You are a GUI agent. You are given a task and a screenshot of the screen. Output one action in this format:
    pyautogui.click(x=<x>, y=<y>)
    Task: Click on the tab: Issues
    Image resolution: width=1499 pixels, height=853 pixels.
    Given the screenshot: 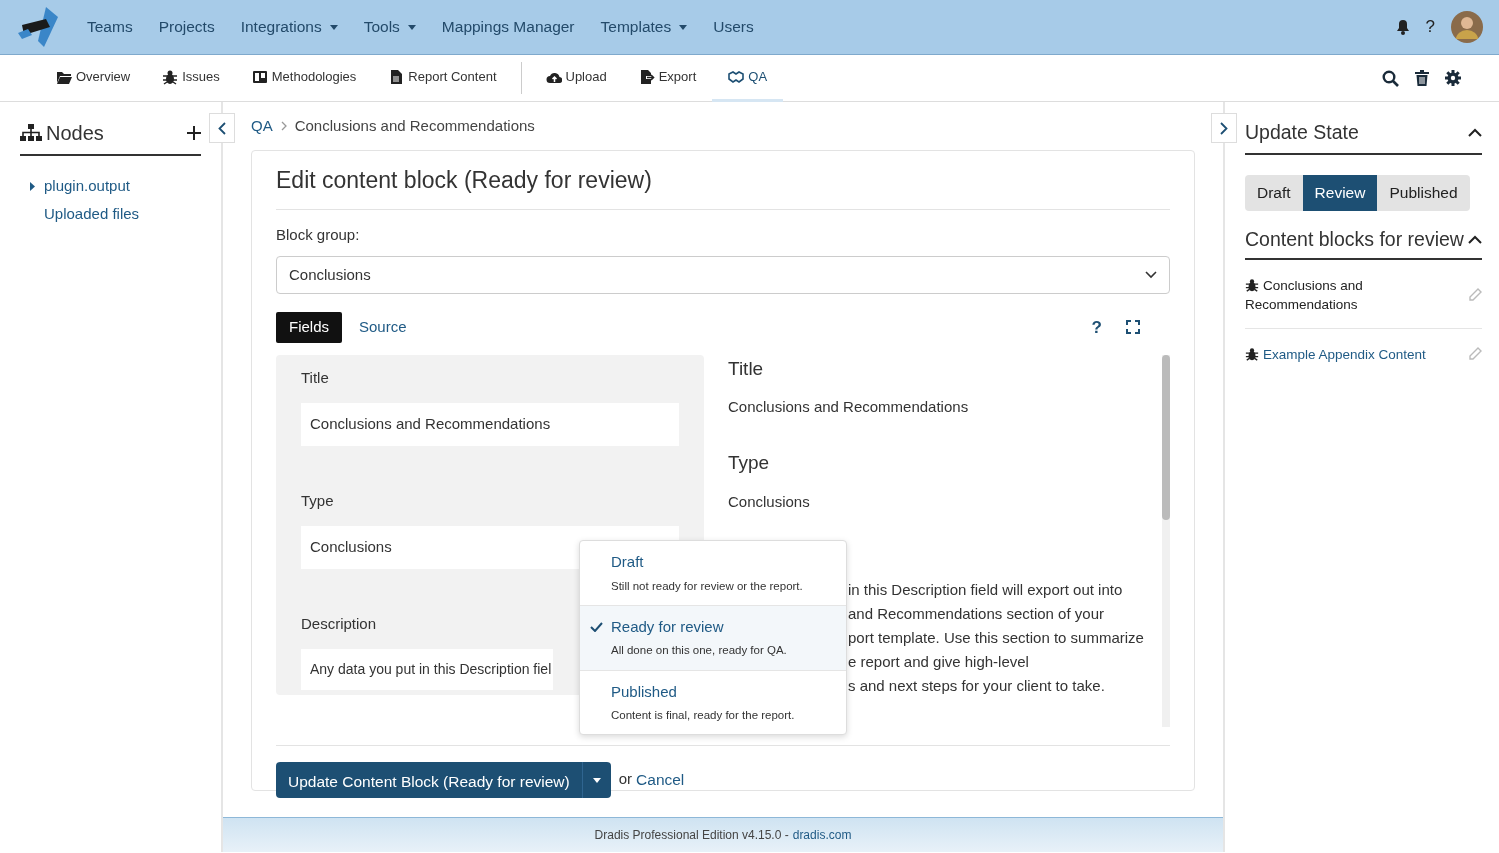 What is the action you would take?
    pyautogui.click(x=191, y=78)
    